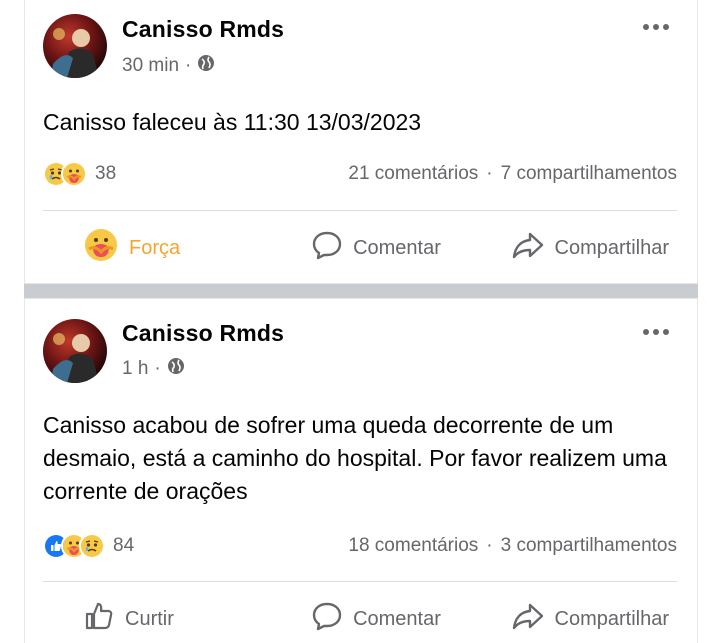 The image size is (720, 643). I want to click on post-time: 1 h, so click(135, 369).